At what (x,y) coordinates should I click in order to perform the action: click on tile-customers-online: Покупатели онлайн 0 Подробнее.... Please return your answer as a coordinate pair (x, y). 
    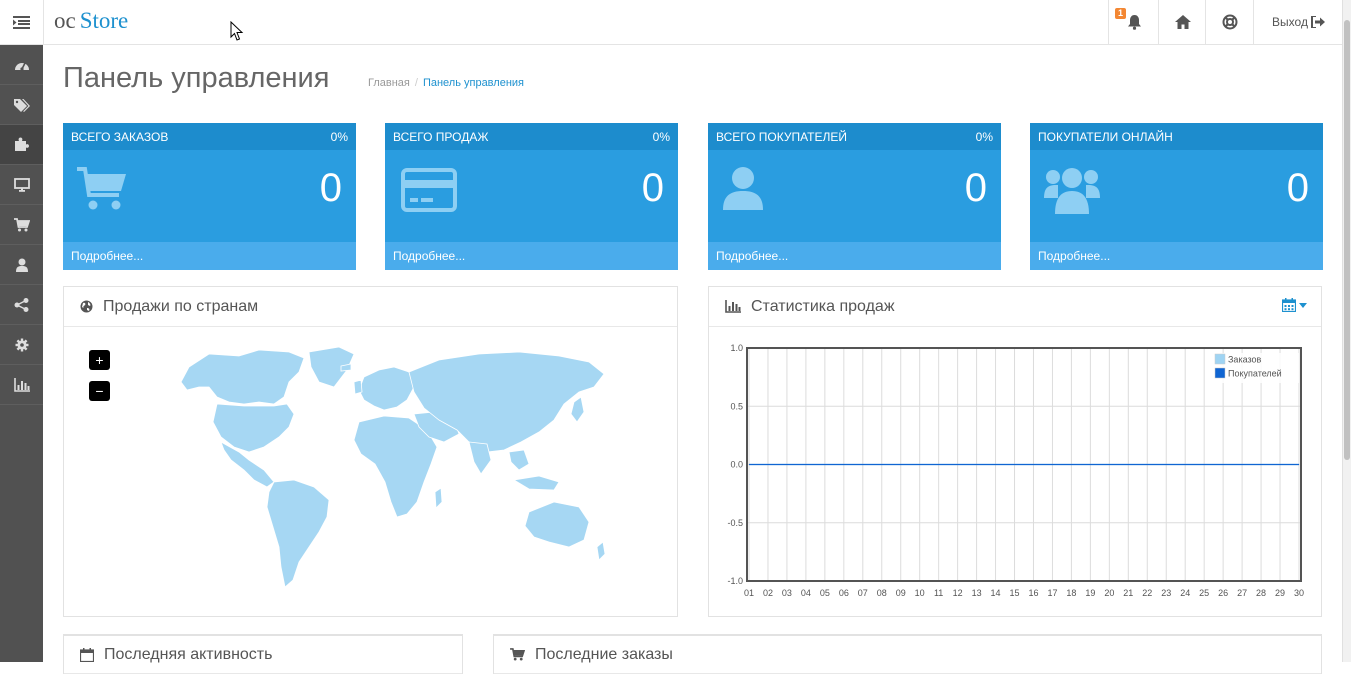
    Looking at the image, I should click on (1176, 196).